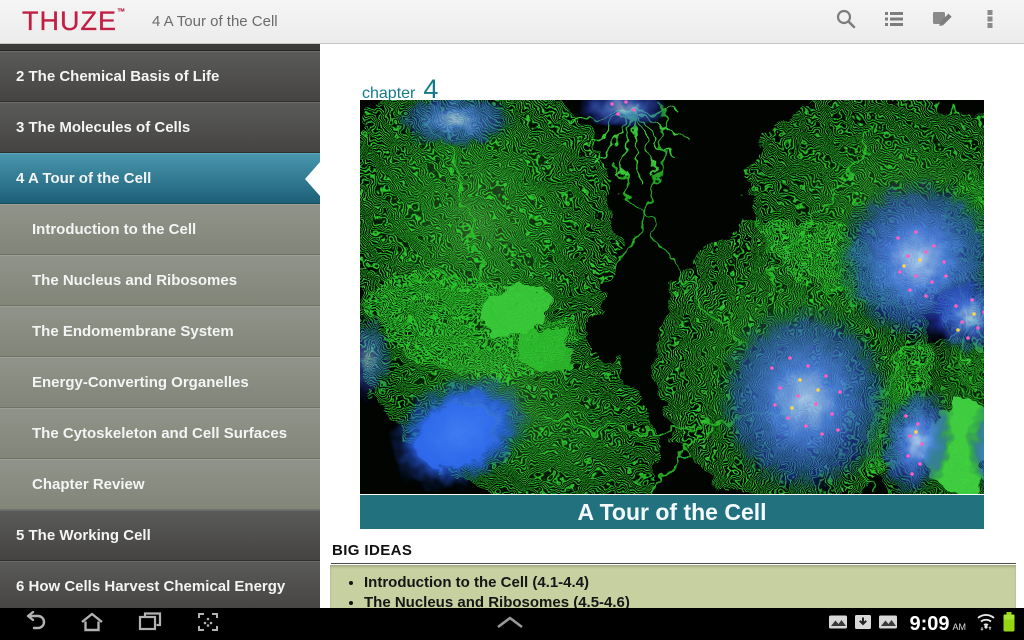 This screenshot has height=640, width=1024. I want to click on sidebar-item-introduction: Introduction to the Cell, so click(160, 229).